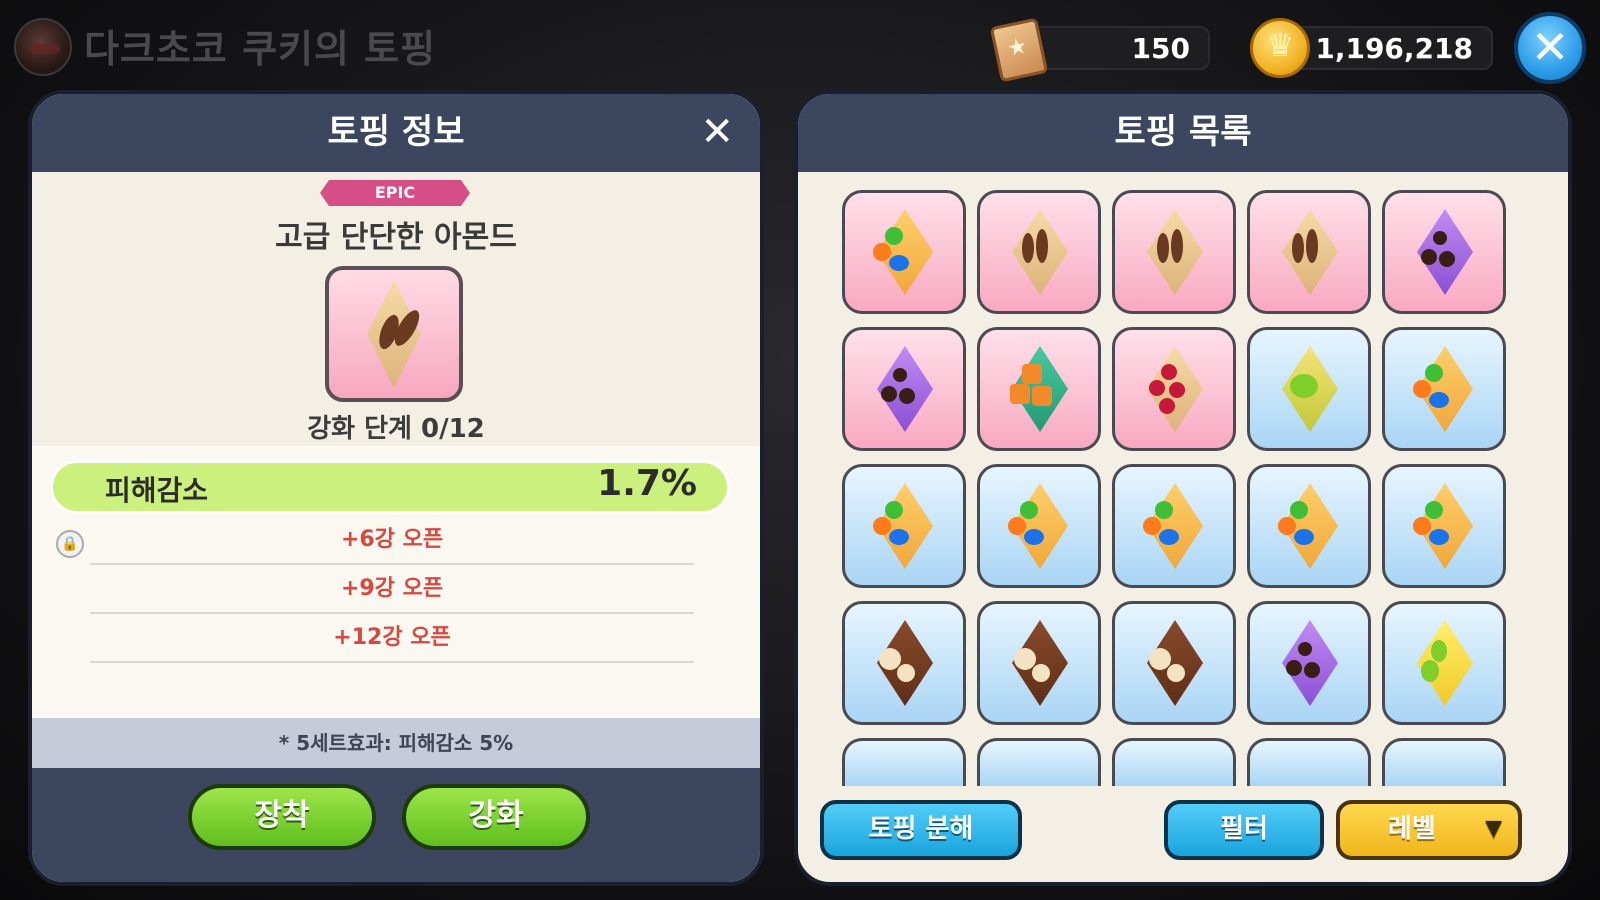 The image size is (1600, 900). What do you see at coordinates (921, 830) in the screenshot?
I see `disassemble-button: 토핑 분해` at bounding box center [921, 830].